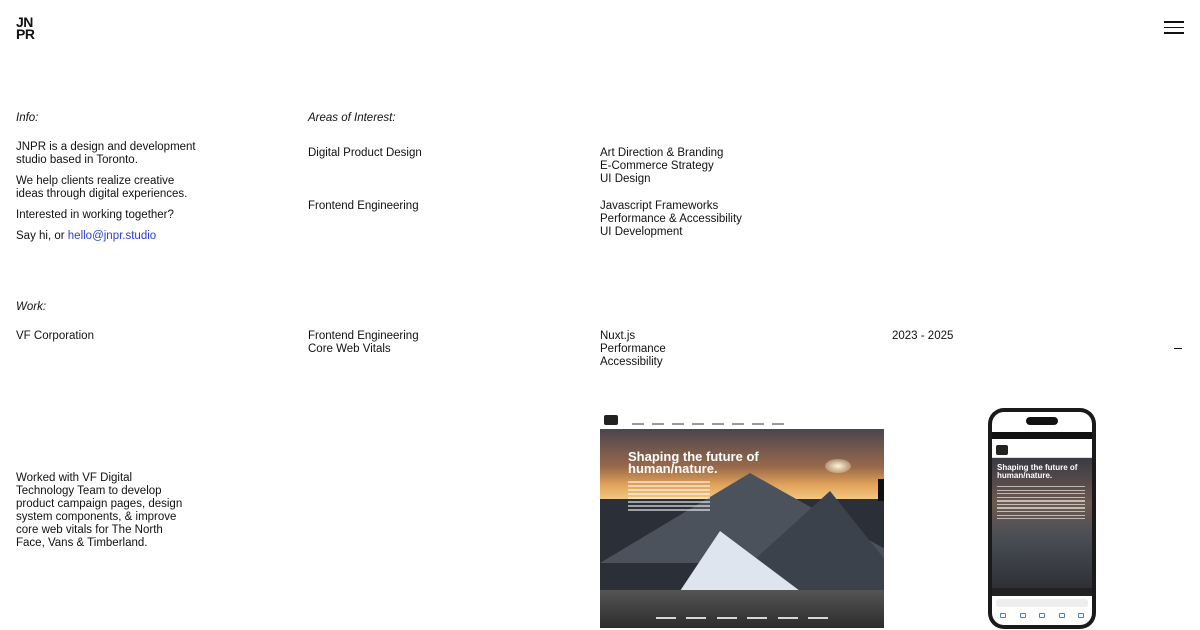  What do you see at coordinates (1002, 450) in the screenshot?
I see `north-face-logo-icon` at bounding box center [1002, 450].